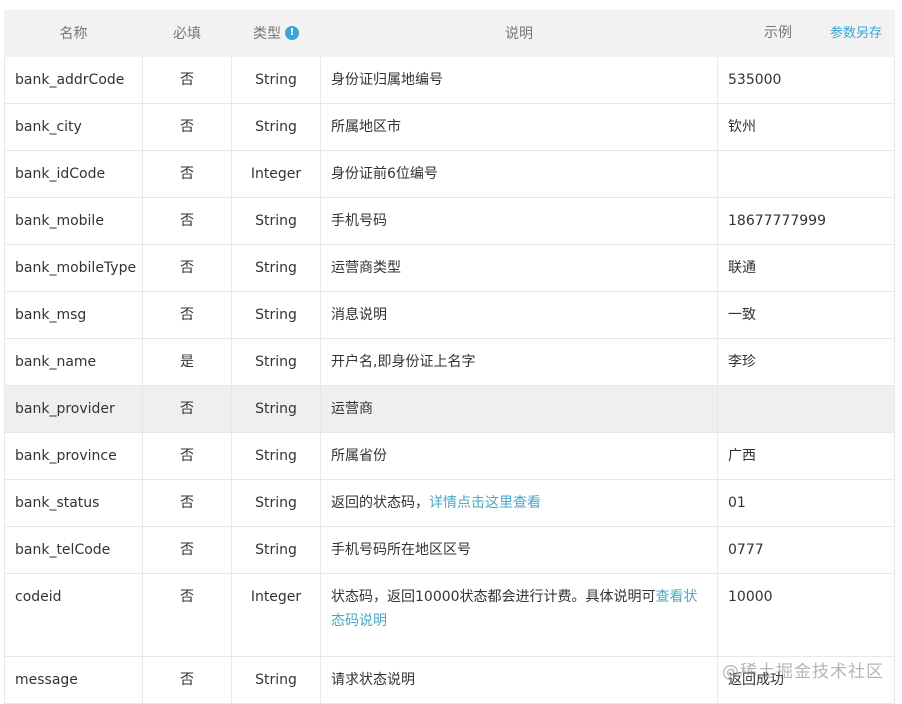  I want to click on param-name-cell: bank_province, so click(73, 456).